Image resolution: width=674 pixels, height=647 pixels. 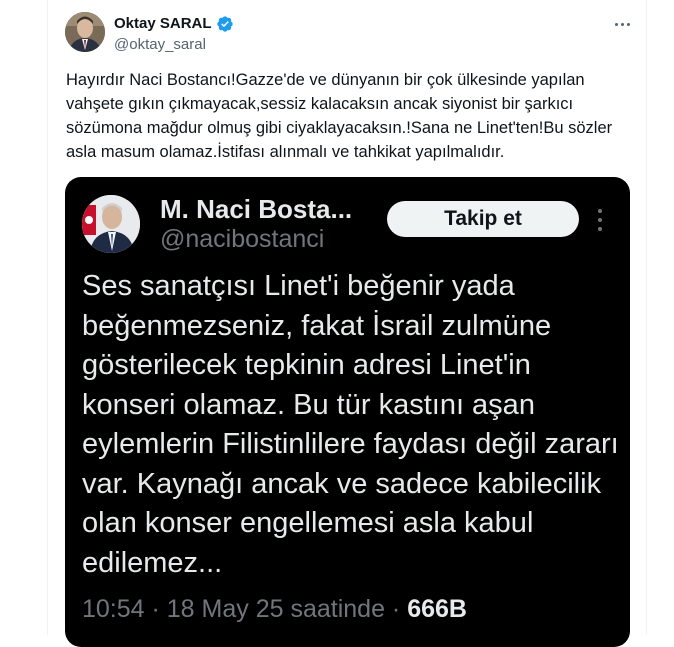 I want to click on author-handle: @oktay_saral, so click(x=160, y=45).